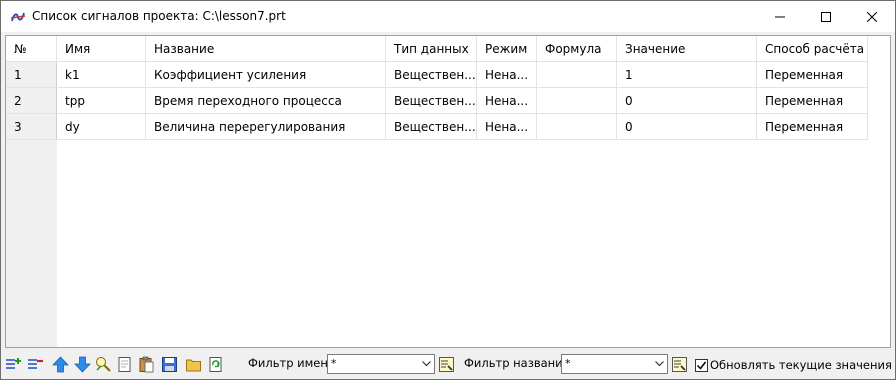  Describe the element at coordinates (13, 364) in the screenshot. I see `add-signal-icon` at that location.